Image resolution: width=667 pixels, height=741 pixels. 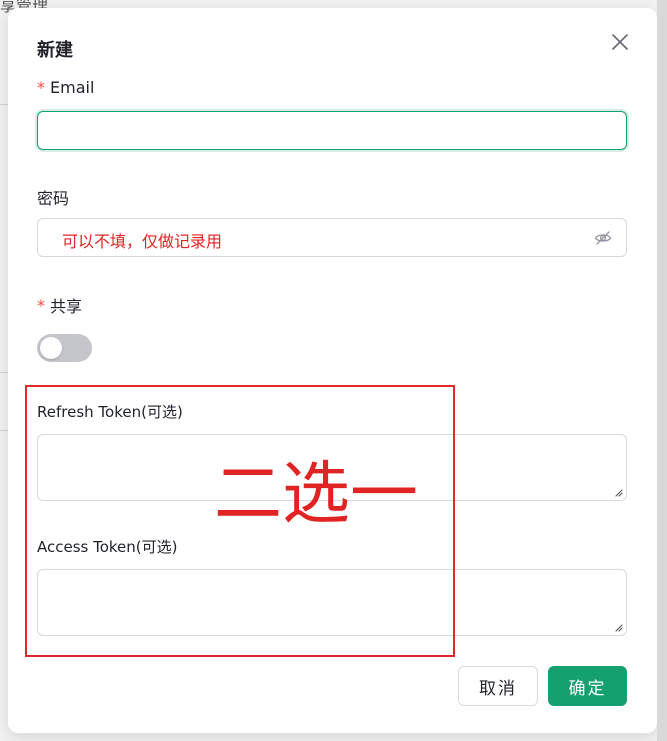 What do you see at coordinates (498, 686) in the screenshot?
I see `cancel-button: 取消` at bounding box center [498, 686].